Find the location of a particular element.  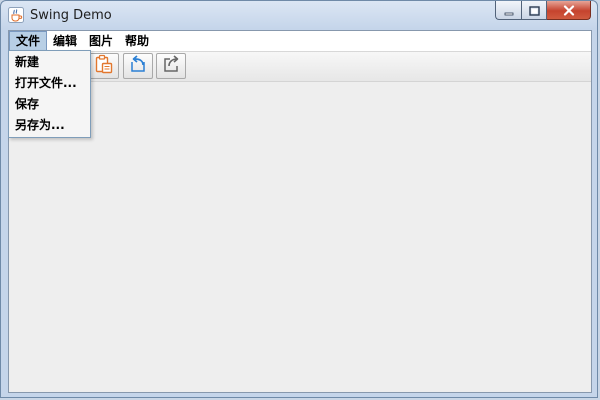

menu-help: 帮助 is located at coordinates (137, 41).